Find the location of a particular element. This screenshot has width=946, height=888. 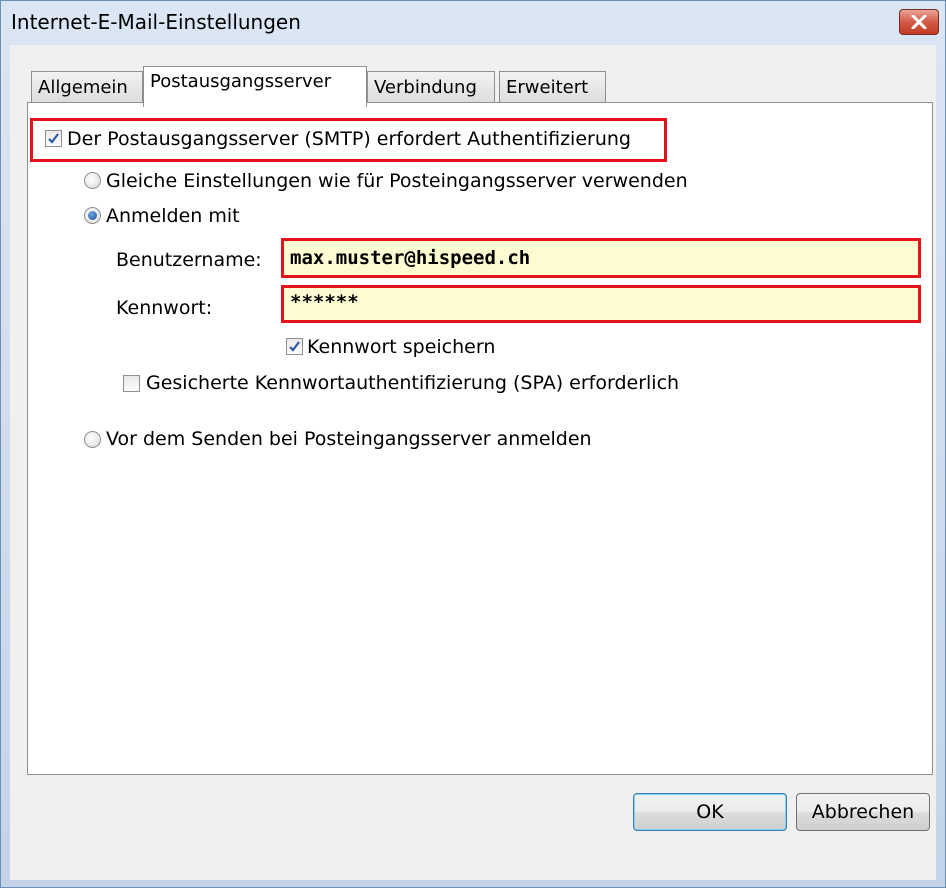

requires-auth-checkbox is located at coordinates (53, 138).